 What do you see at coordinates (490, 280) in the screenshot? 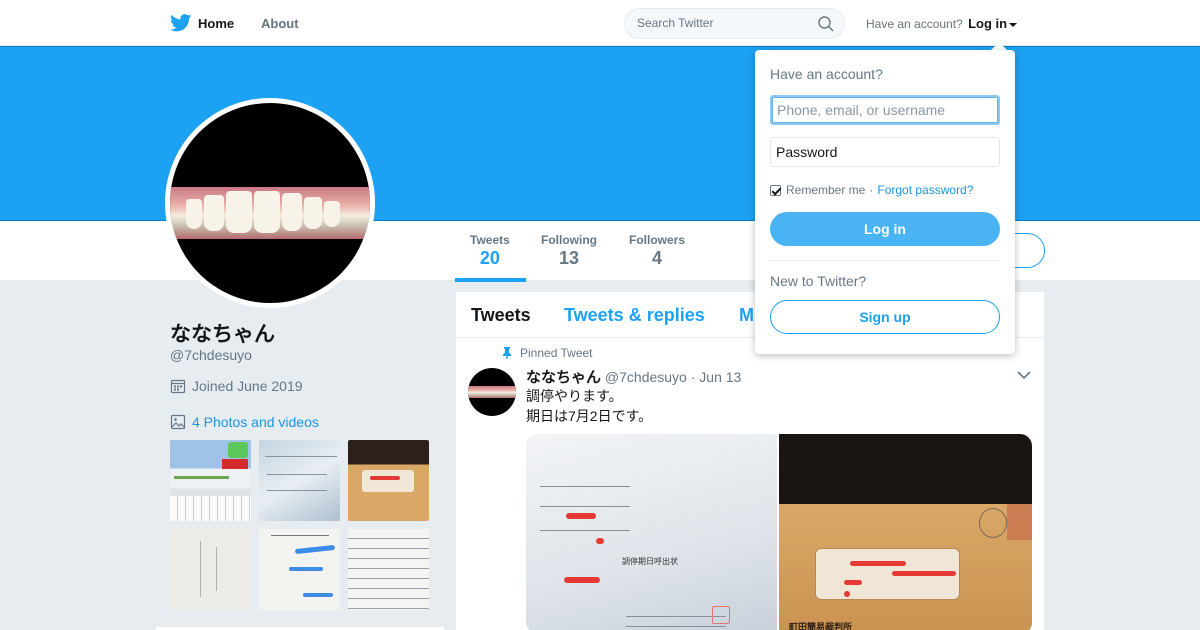
I see `active-stat-underline` at bounding box center [490, 280].